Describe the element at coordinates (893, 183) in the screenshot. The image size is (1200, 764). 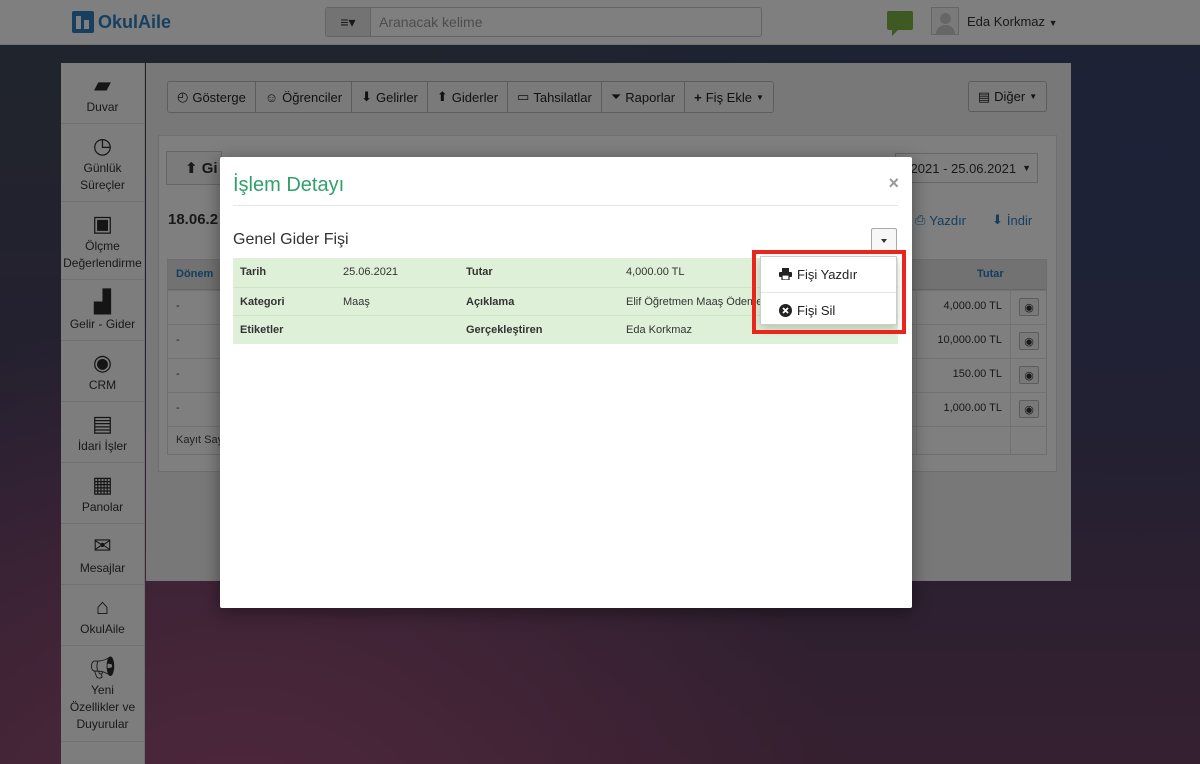
I see `close-icon: ×` at that location.